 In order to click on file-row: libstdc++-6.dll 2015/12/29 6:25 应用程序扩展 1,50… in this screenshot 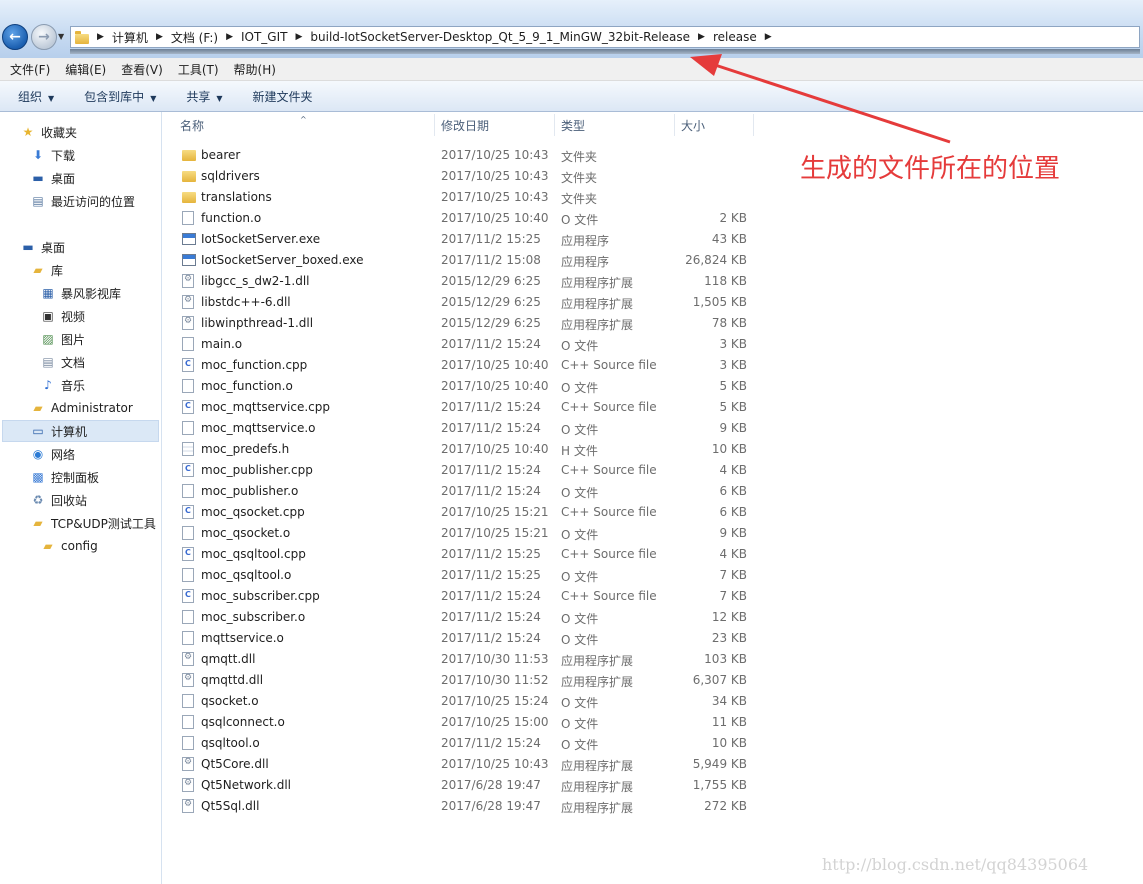, I will do `click(470, 302)`.